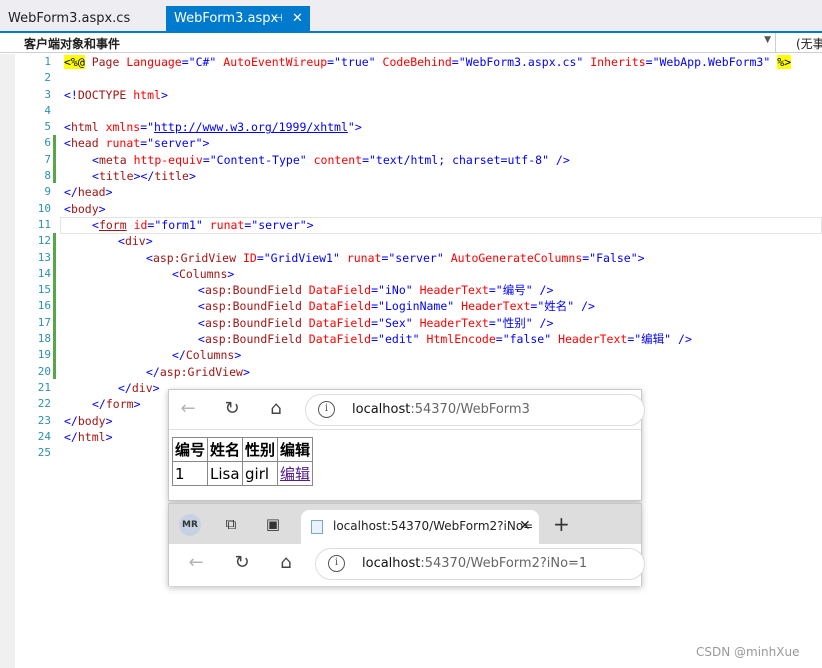 The width and height of the screenshot is (822, 668). What do you see at coordinates (610, 257) in the screenshot?
I see `attr-value: ="False"` at bounding box center [610, 257].